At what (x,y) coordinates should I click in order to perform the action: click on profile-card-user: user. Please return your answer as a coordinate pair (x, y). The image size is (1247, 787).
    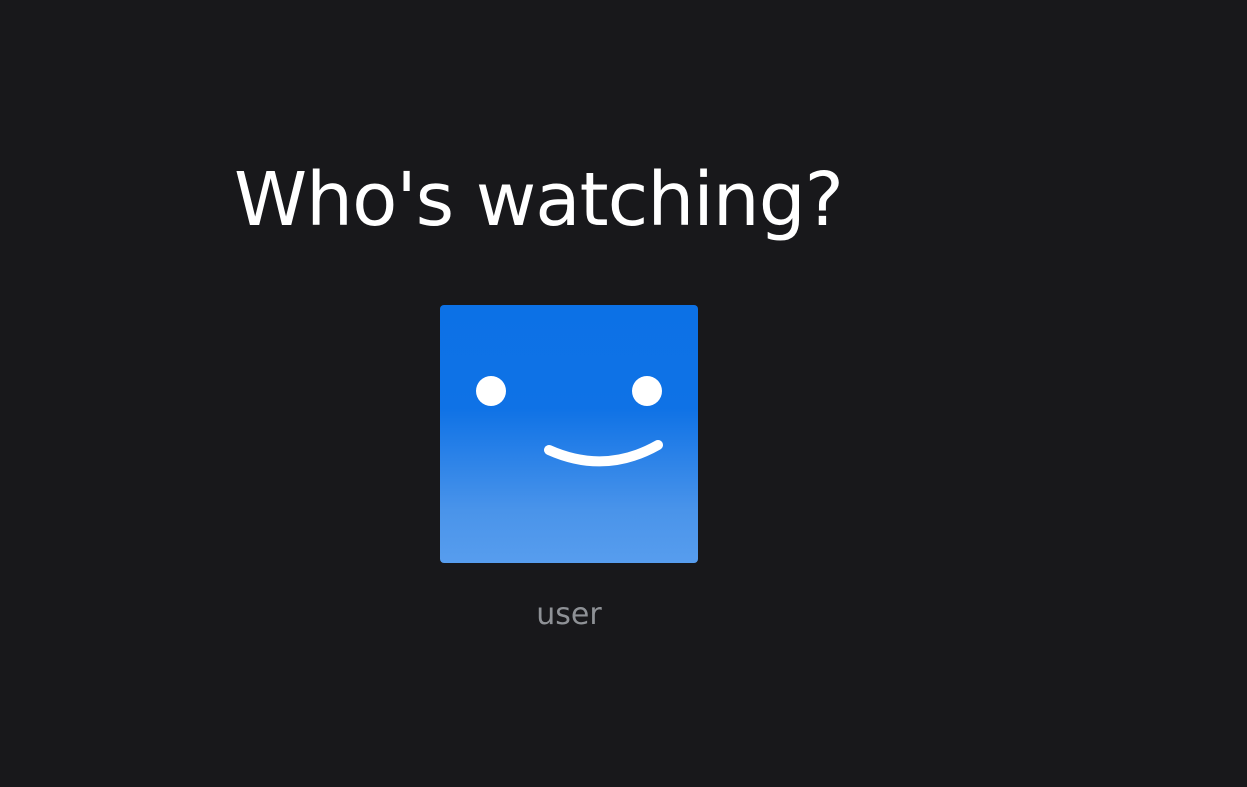
    Looking at the image, I should click on (569, 468).